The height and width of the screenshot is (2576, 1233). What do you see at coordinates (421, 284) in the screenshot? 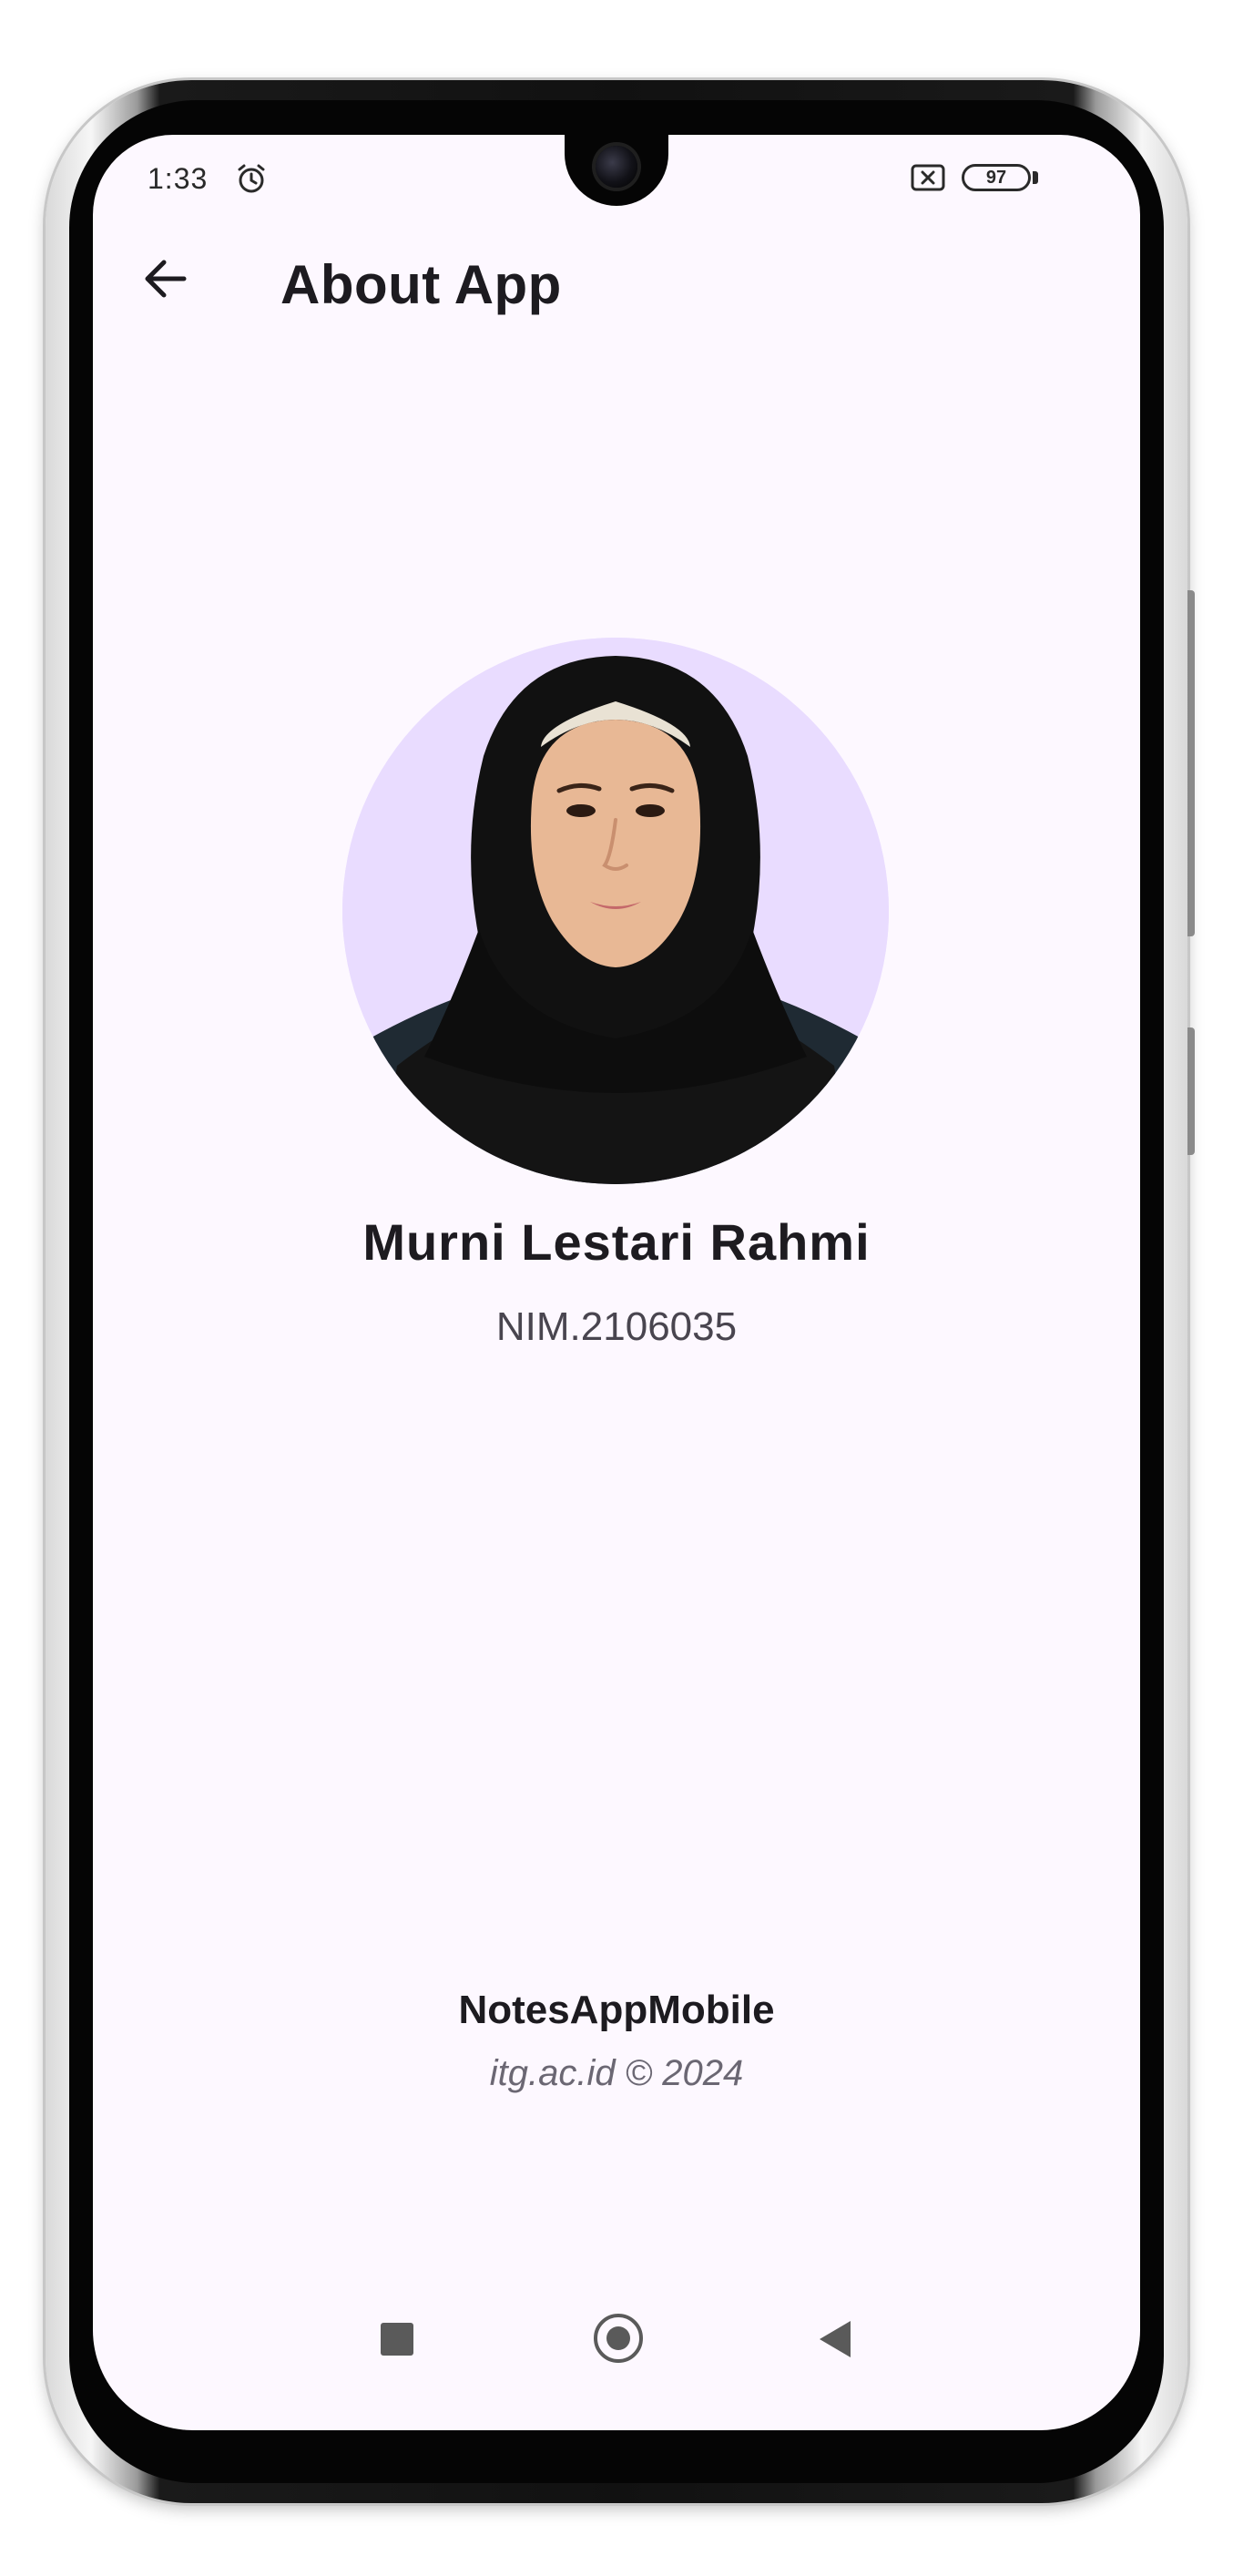
I see `page-title: About App` at bounding box center [421, 284].